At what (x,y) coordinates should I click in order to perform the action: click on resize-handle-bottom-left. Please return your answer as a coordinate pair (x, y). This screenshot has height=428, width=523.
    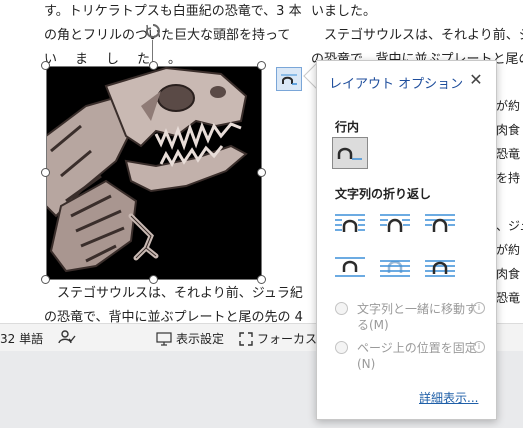
    Looking at the image, I should click on (45, 279).